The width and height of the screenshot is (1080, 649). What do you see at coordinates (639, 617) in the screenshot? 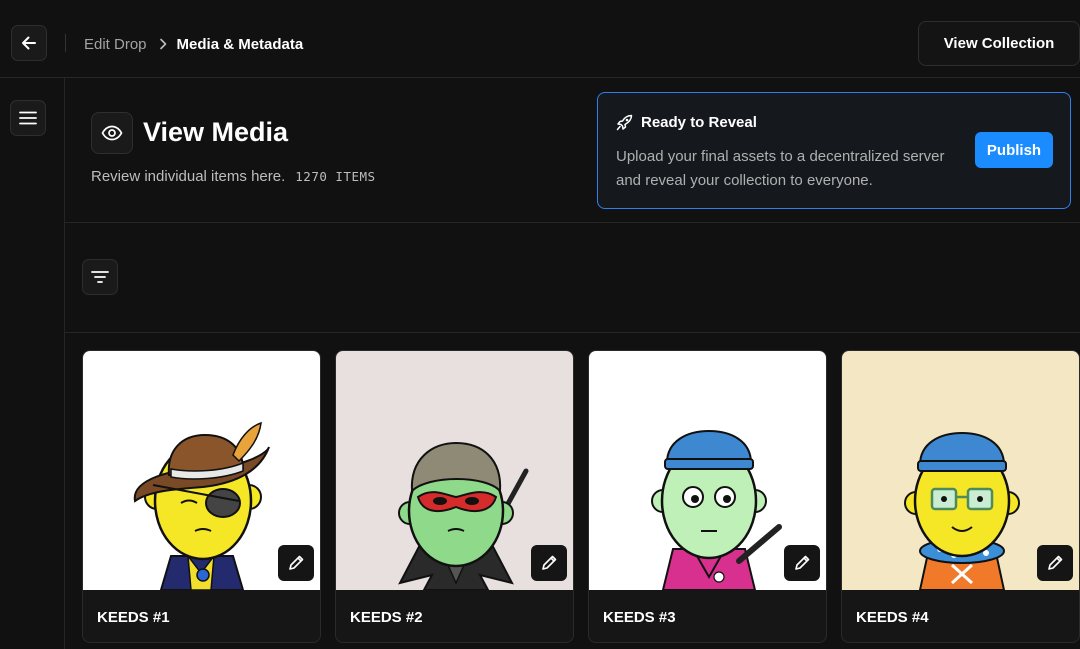
I see `item-name: KEEDS #3` at bounding box center [639, 617].